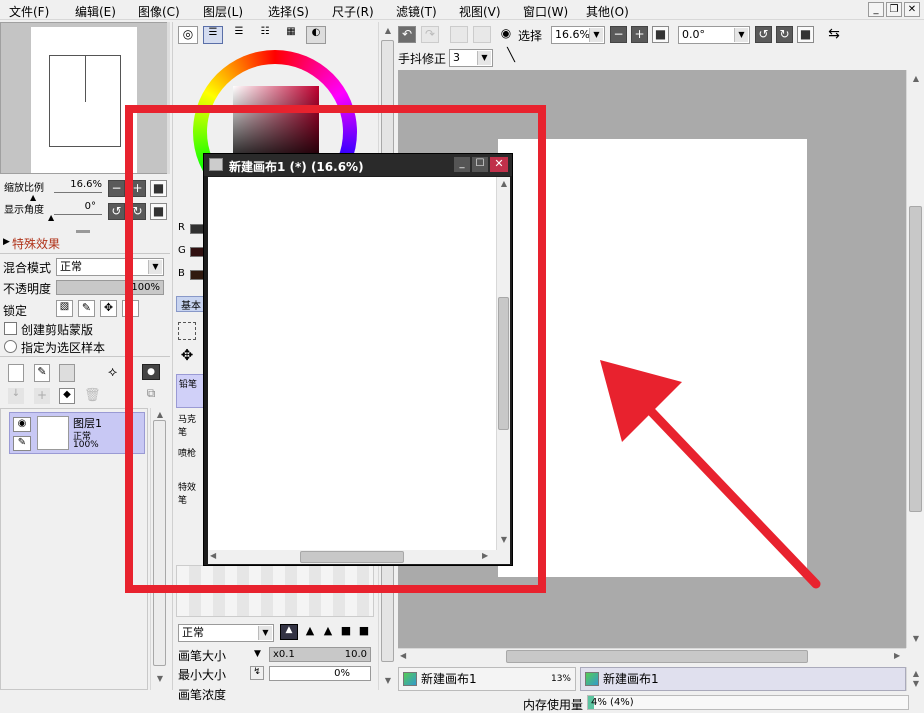 The image size is (924, 713). What do you see at coordinates (16, 396) in the screenshot?
I see `move-down-icon: ↓` at bounding box center [16, 396].